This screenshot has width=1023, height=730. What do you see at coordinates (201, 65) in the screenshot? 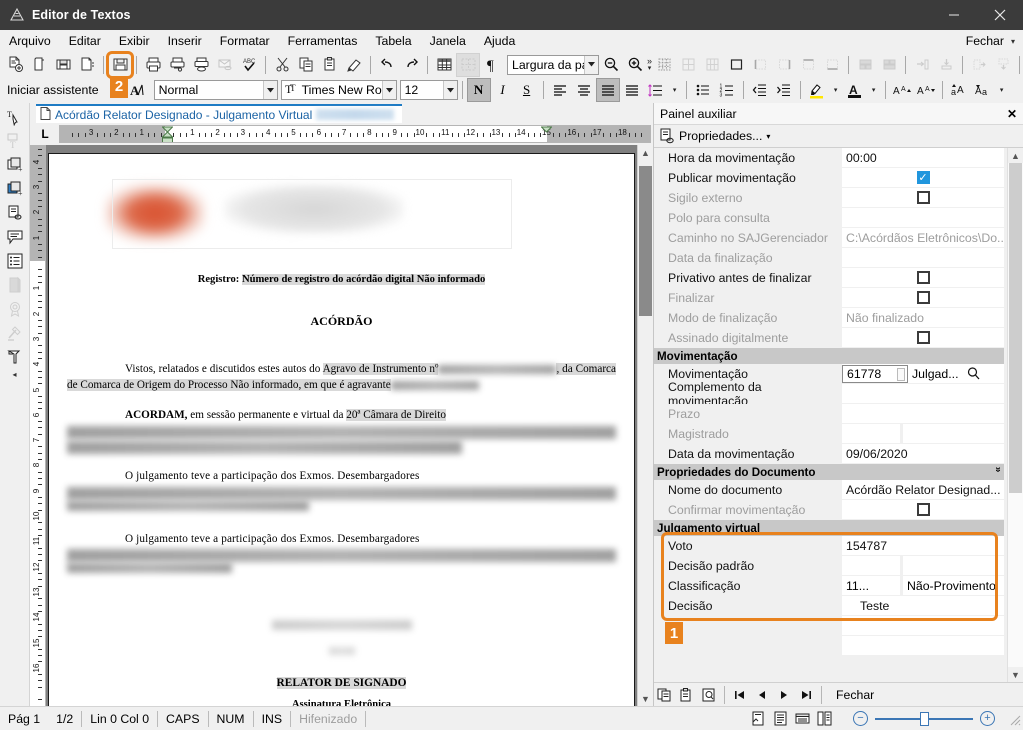
I see `print-setup-icon` at bounding box center [201, 65].